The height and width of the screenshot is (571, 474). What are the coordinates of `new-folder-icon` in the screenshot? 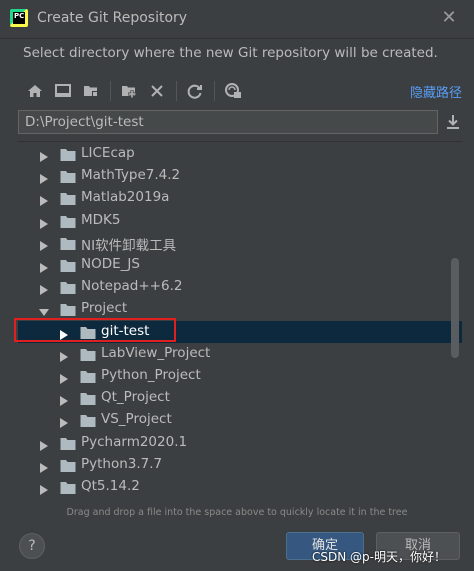 It's located at (129, 91).